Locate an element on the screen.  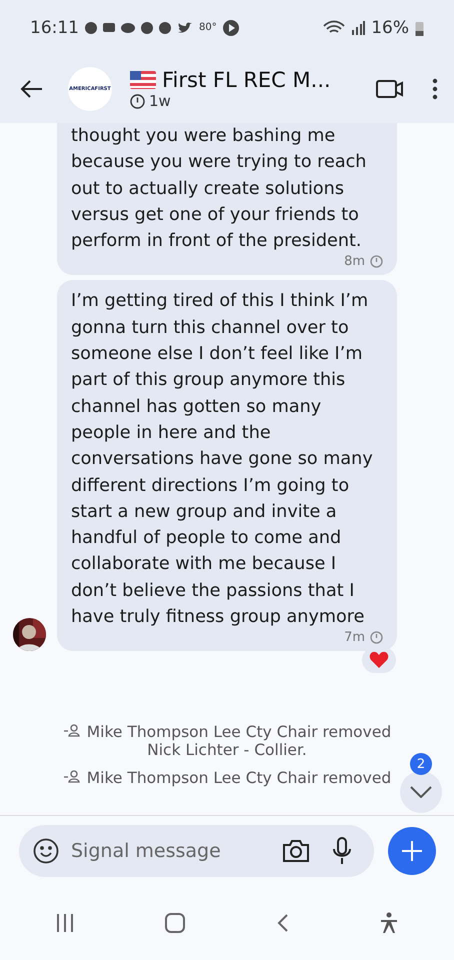
clock-time: 16:11 is located at coordinates (54, 28).